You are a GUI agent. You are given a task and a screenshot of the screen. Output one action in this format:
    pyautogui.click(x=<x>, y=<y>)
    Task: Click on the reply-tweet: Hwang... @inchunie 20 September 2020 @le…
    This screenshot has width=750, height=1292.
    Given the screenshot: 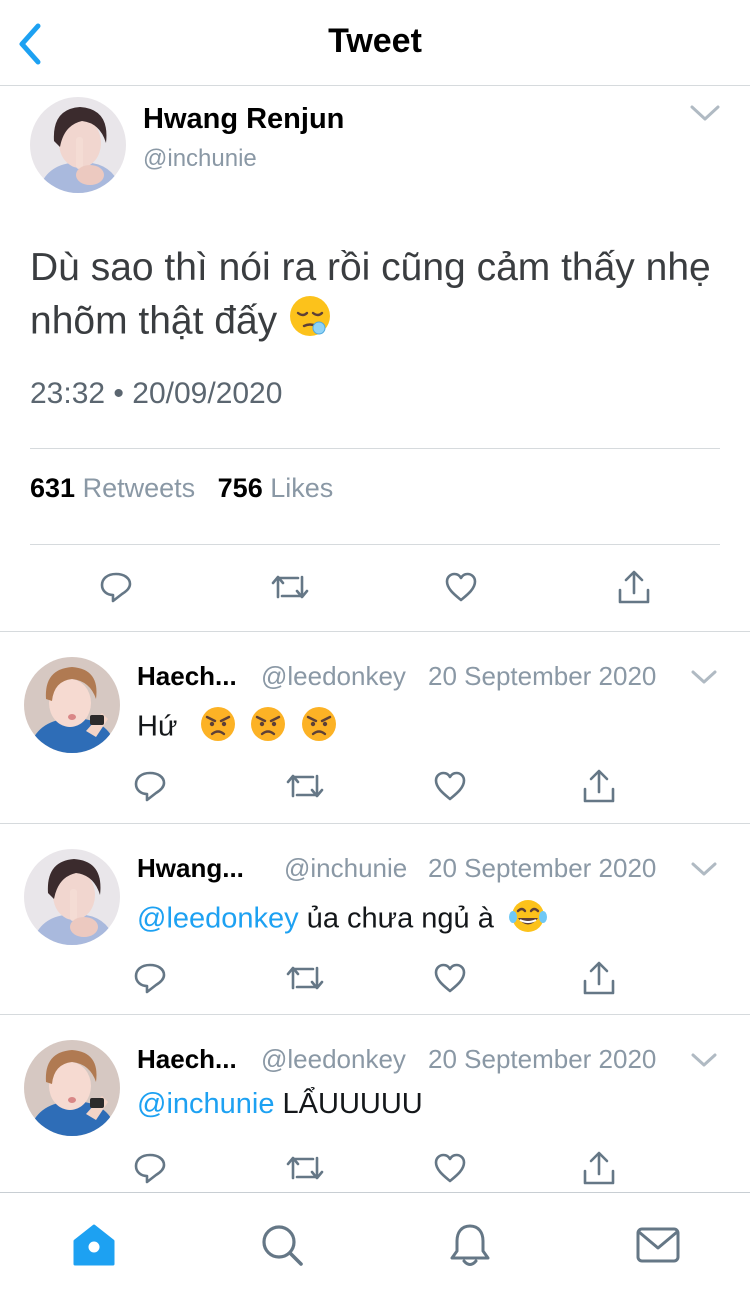 What is the action you would take?
    pyautogui.click(x=375, y=920)
    